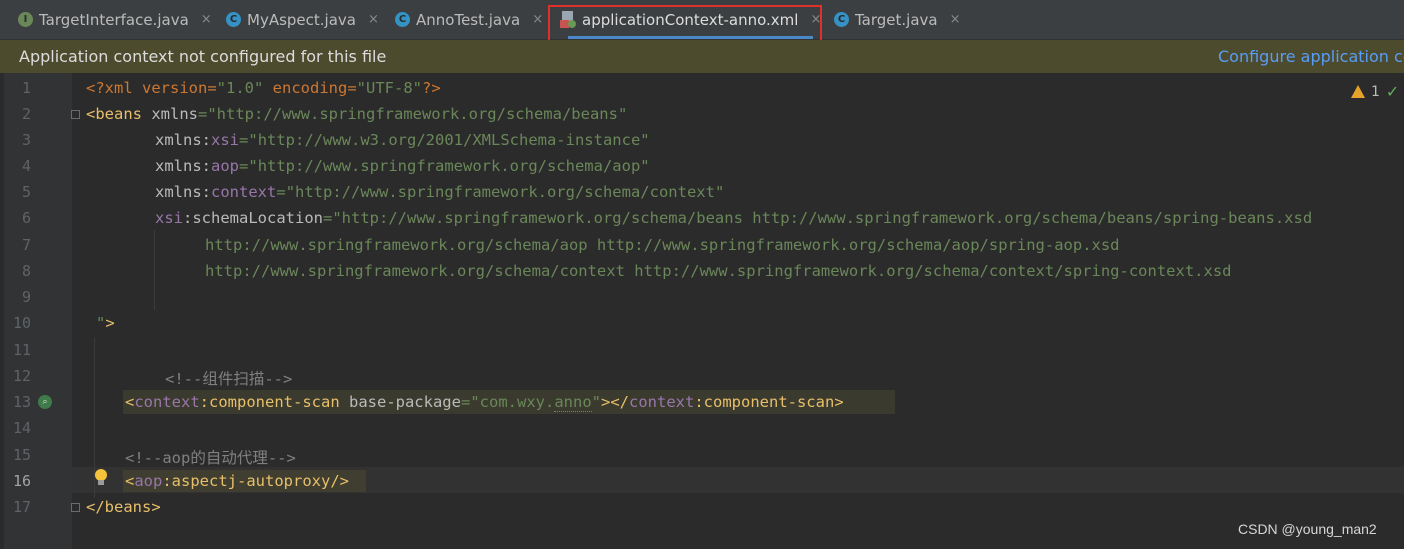  What do you see at coordinates (21, 507) in the screenshot?
I see `line-number: 17` at bounding box center [21, 507].